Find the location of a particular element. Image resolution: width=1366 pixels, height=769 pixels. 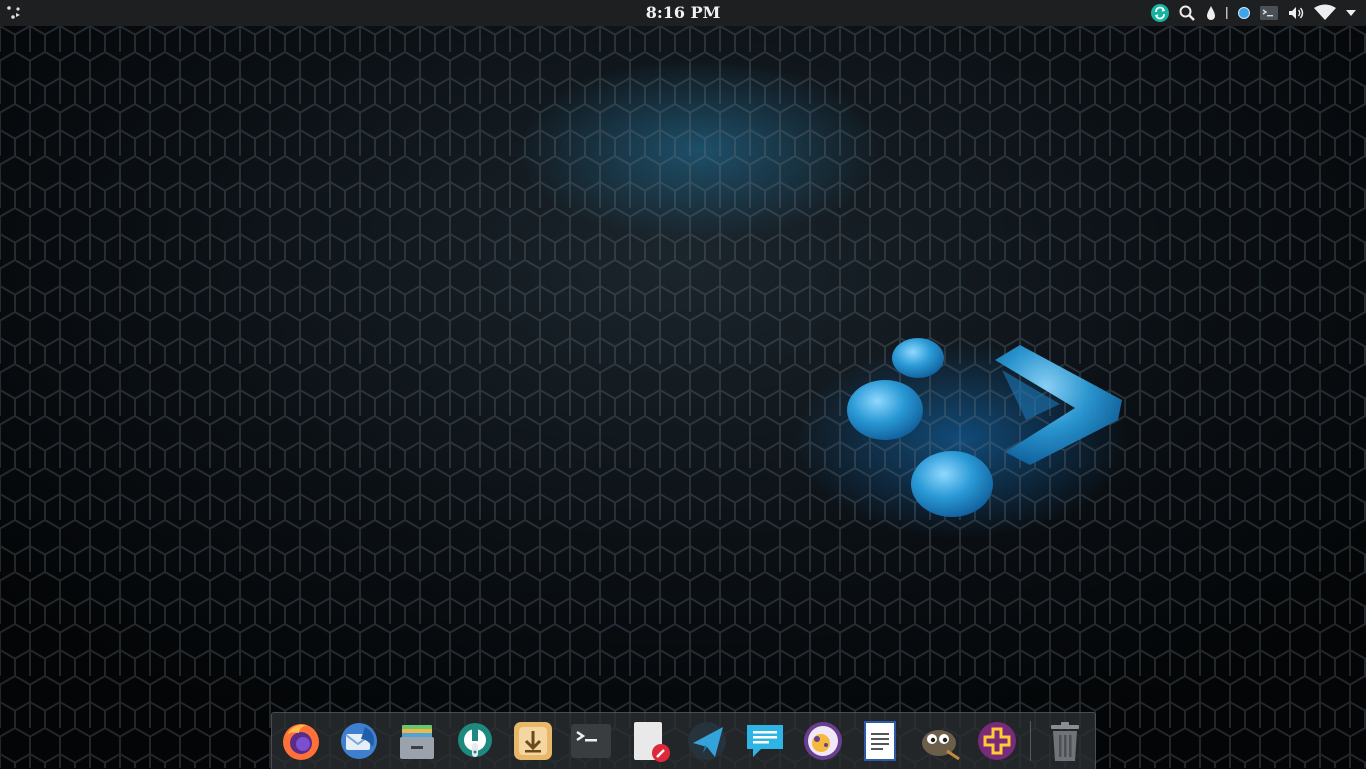

firefox-icon is located at coordinates (301, 741).